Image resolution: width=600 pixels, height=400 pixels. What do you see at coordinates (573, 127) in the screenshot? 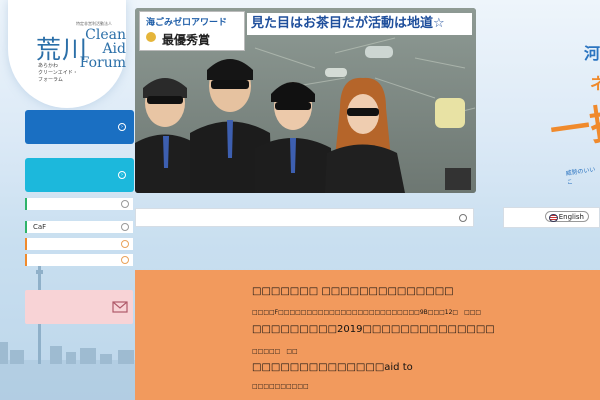
I see `promo-headline: 一揃` at bounding box center [573, 127].